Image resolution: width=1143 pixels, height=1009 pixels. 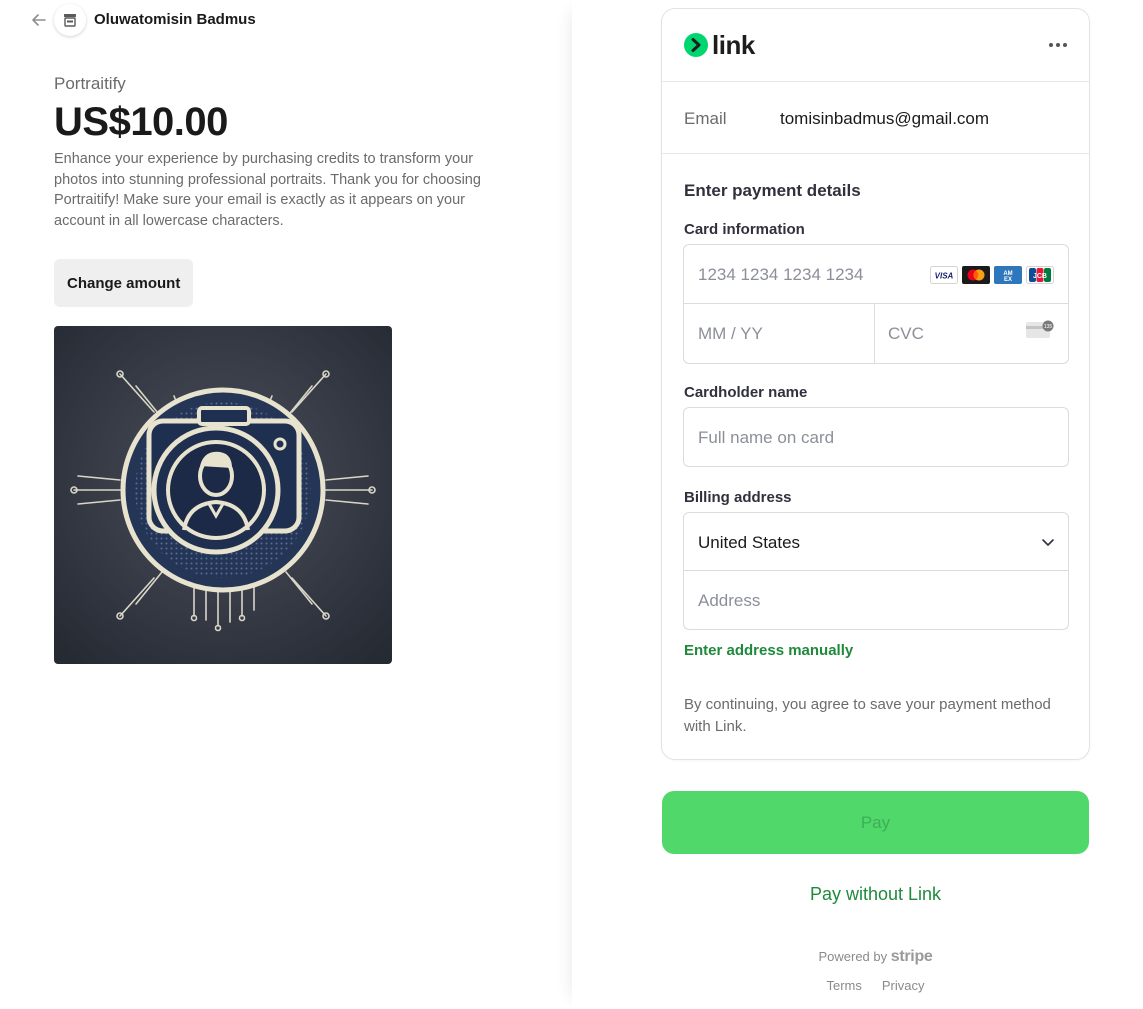 I want to click on link-logo: link, so click(x=719, y=44).